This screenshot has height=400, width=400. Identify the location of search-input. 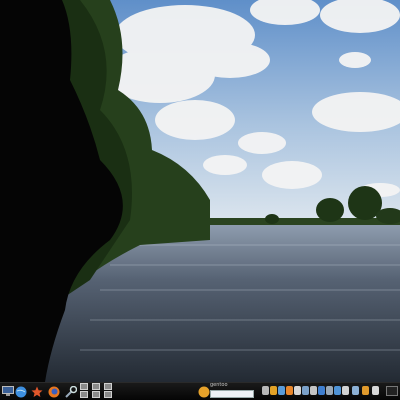
(232, 394).